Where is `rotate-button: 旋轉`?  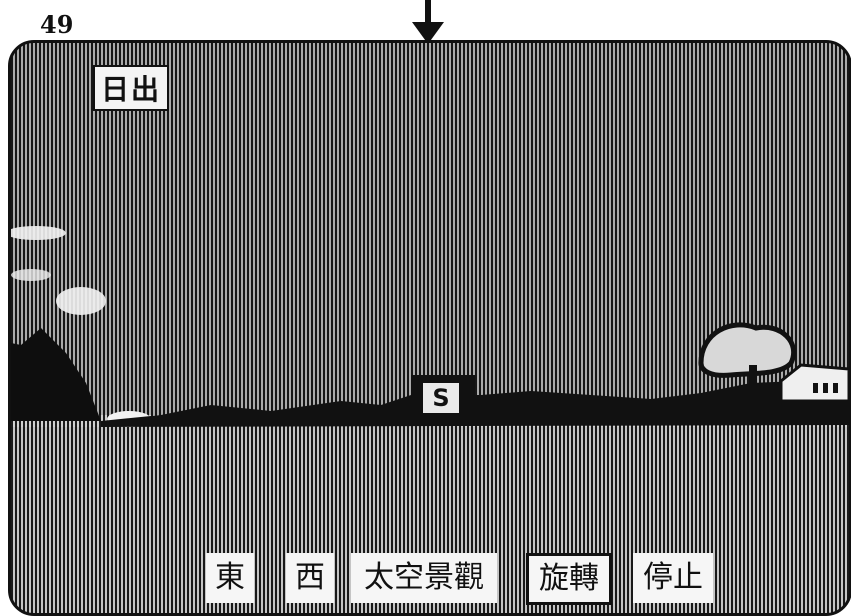 rotate-button: 旋轉 is located at coordinates (569, 579).